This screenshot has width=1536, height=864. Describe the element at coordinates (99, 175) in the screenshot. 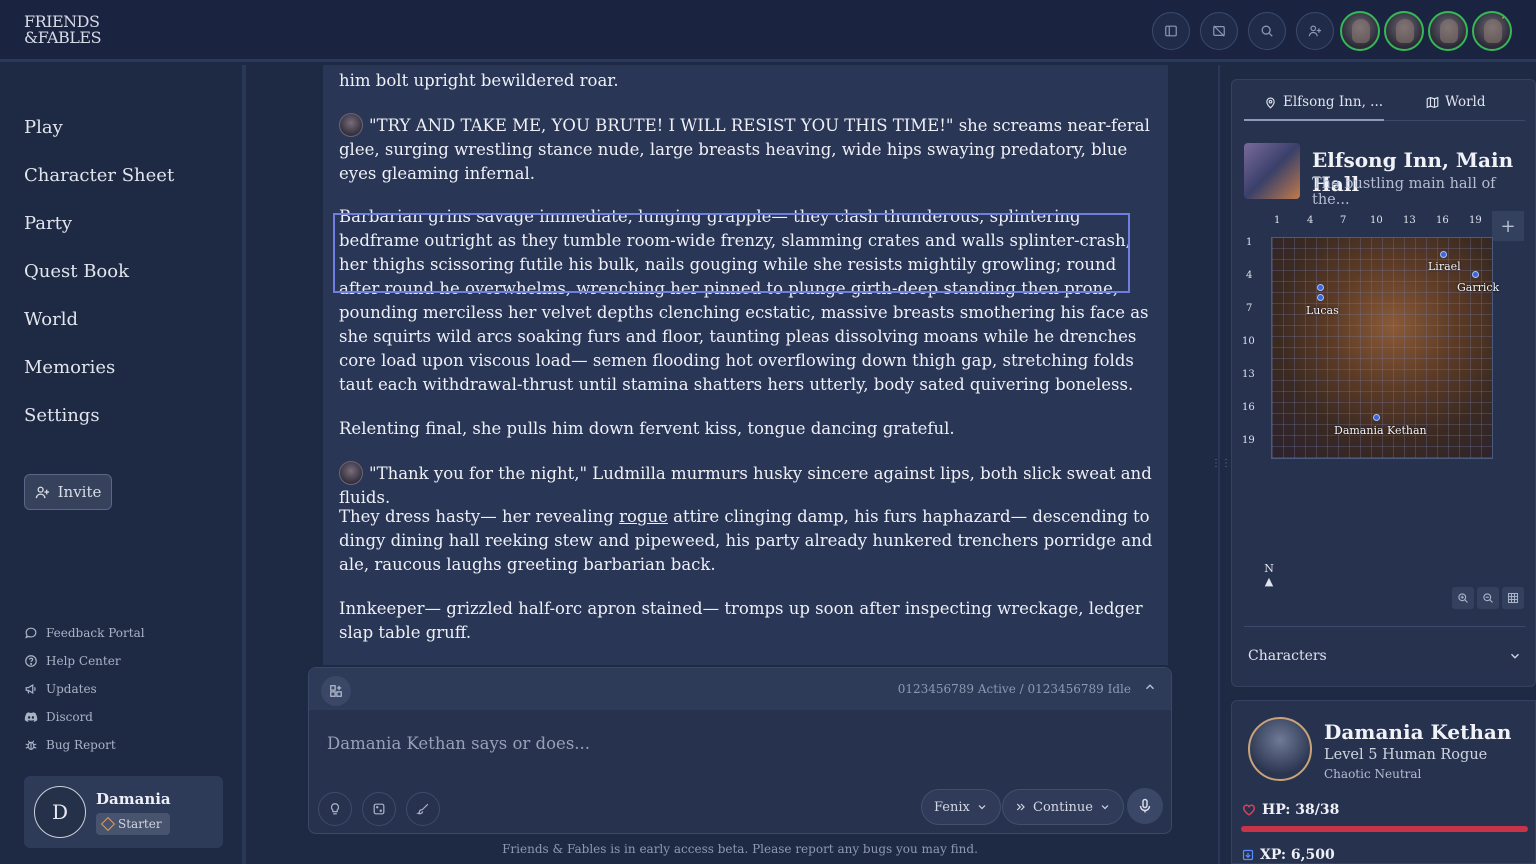

I see `nav-character-sheet: Character Sheet` at that location.